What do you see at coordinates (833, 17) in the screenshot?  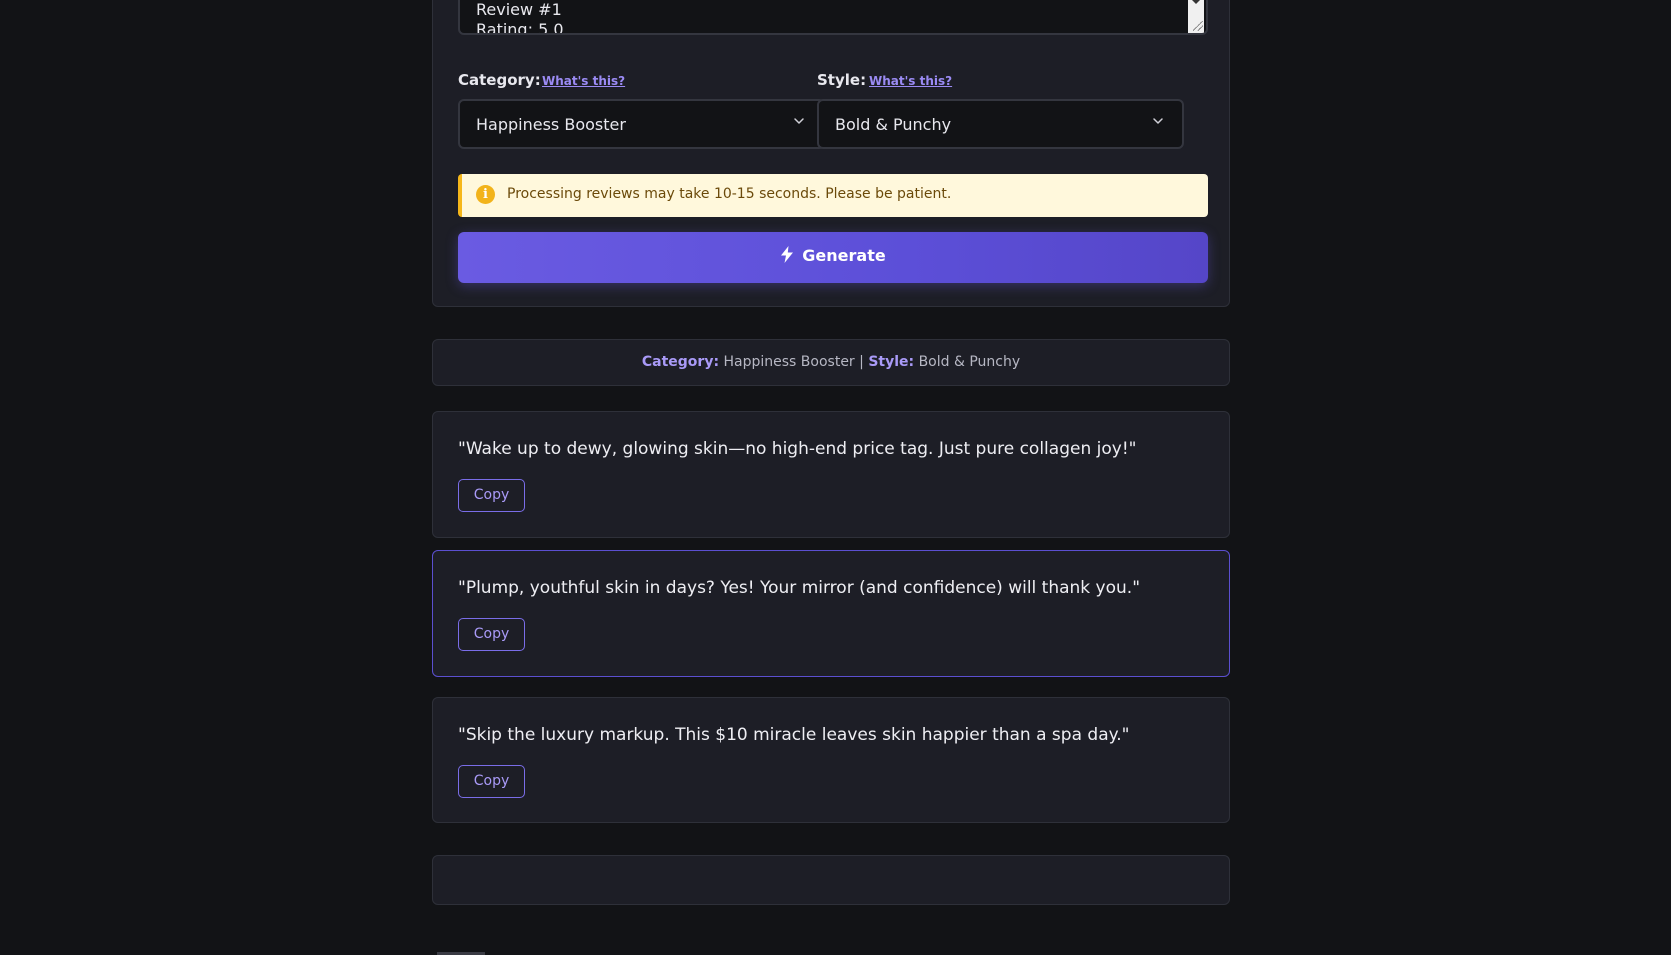 I see `reviews-textarea: Review #1 Rating: 5.0` at bounding box center [833, 17].